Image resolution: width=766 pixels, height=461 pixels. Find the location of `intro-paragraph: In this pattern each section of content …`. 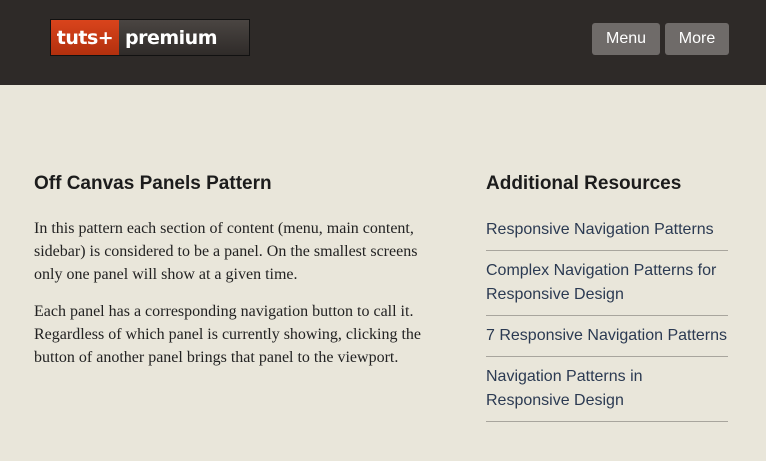

intro-paragraph: In this pattern each section of content … is located at coordinates (226, 251).